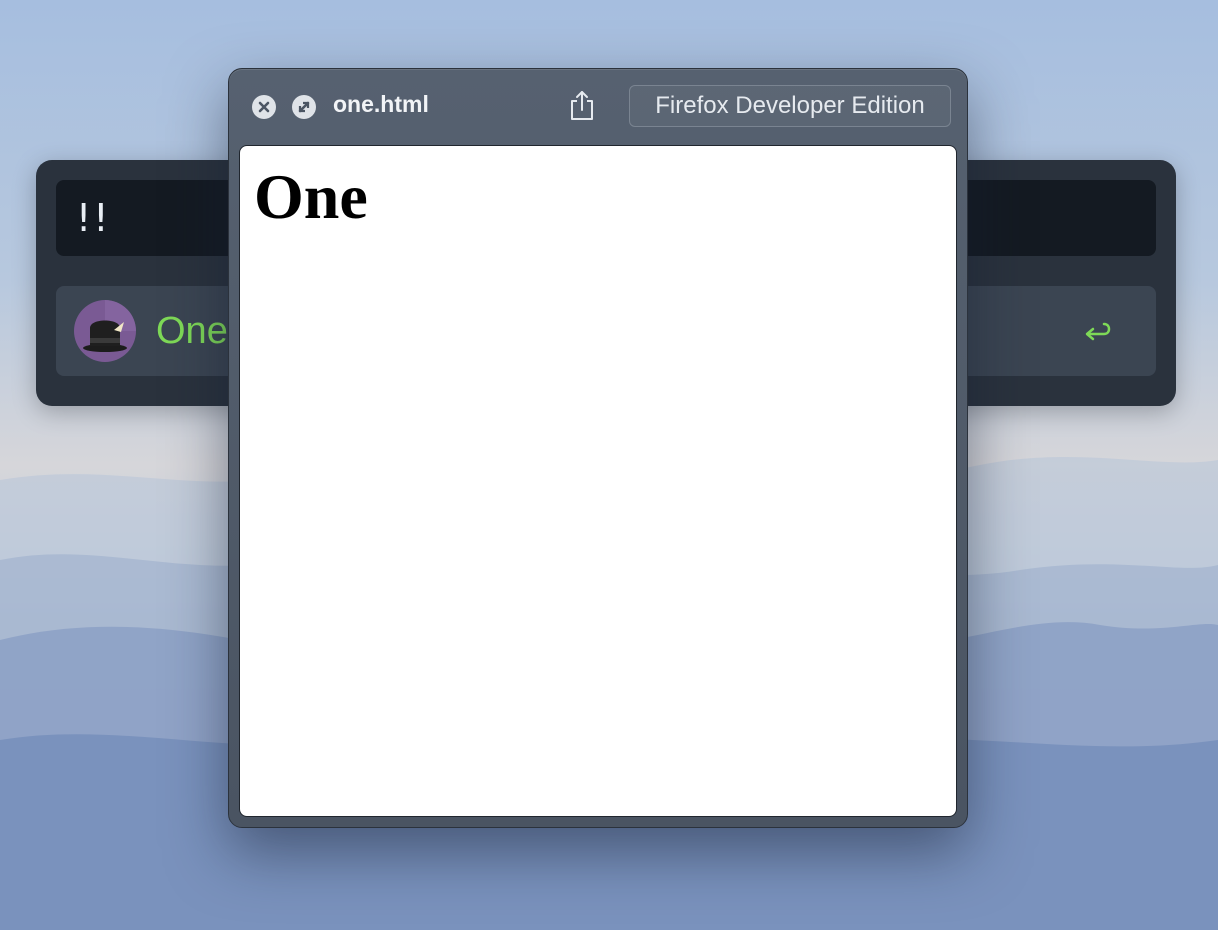  I want to click on close-button, so click(264, 107).